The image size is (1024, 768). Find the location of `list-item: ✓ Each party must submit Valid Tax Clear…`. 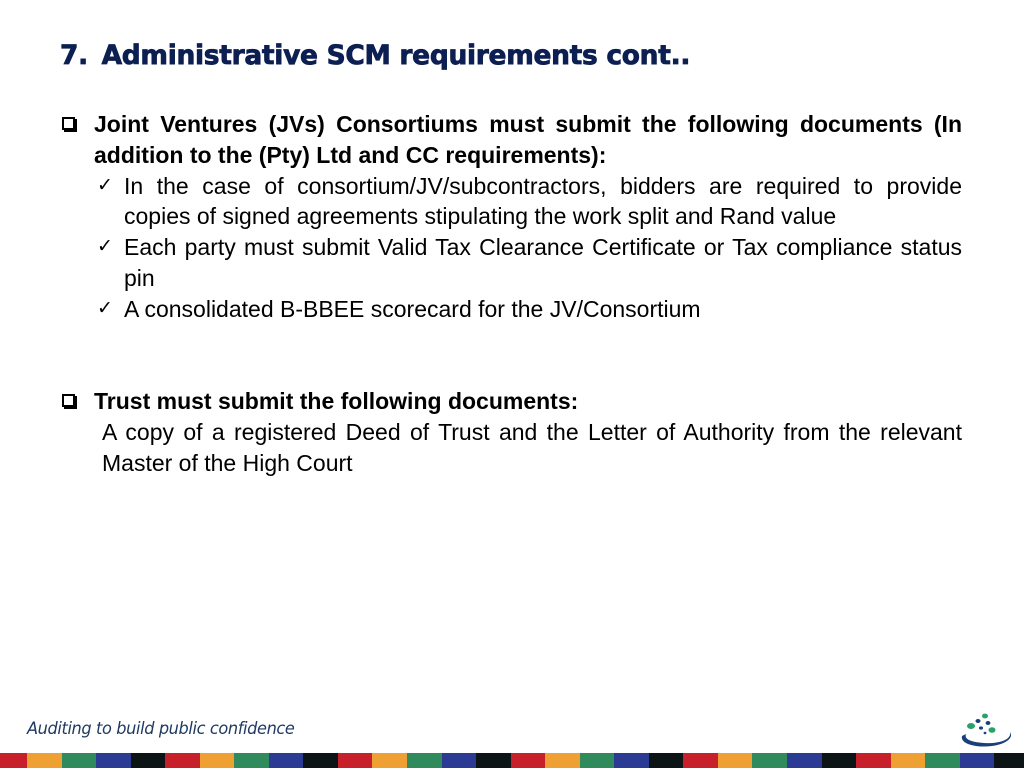

list-item: ✓ Each party must submit Valid Tax Clear… is located at coordinates (529, 263).